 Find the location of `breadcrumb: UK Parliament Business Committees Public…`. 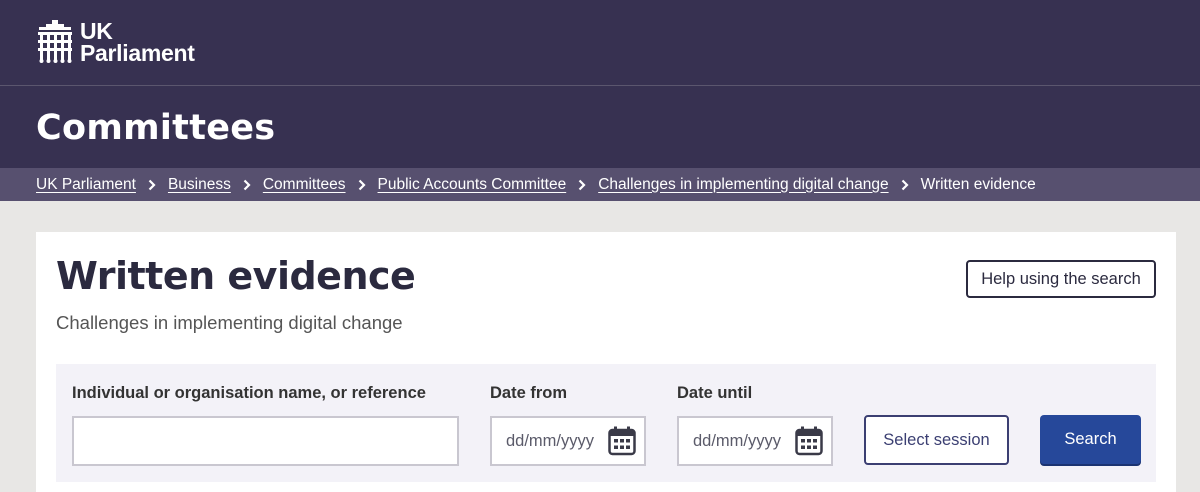

breadcrumb: UK Parliament Business Committees Public… is located at coordinates (600, 184).